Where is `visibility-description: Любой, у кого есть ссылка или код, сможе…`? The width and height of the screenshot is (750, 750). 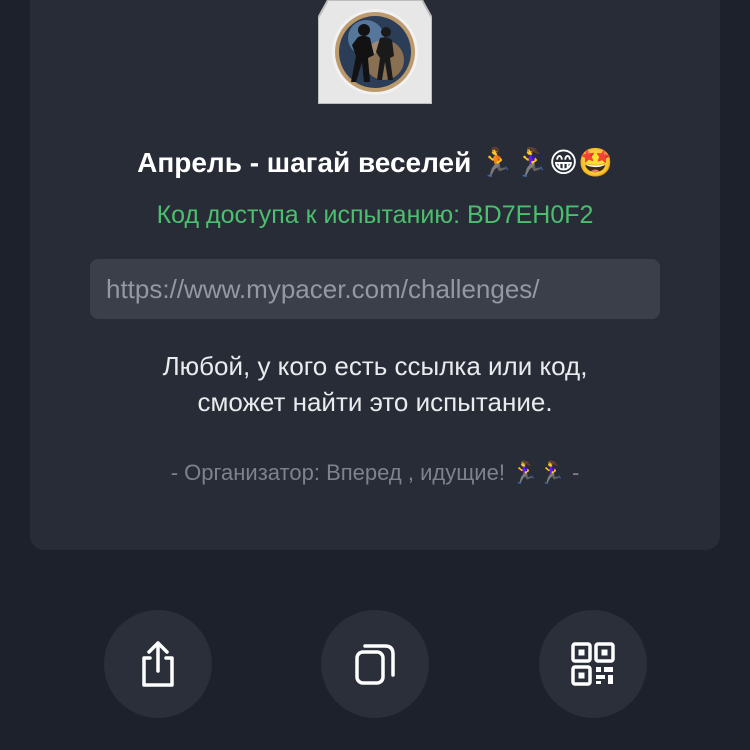 visibility-description: Любой, у кого есть ссылка или код, сможе… is located at coordinates (375, 384).